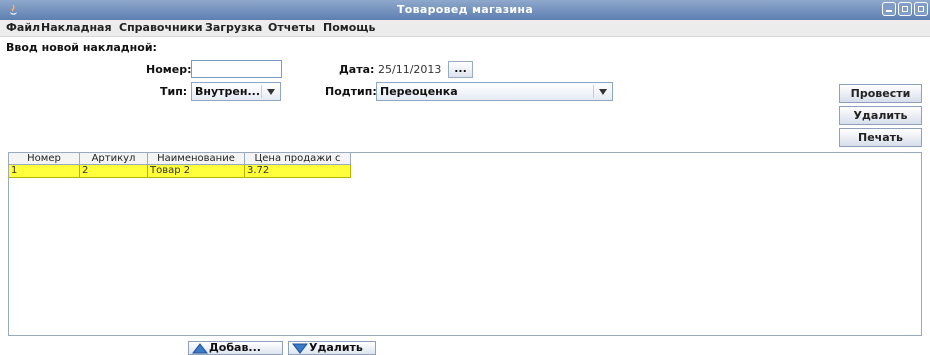  I want to click on column-price: Цена продажи с НДС, so click(298, 164).